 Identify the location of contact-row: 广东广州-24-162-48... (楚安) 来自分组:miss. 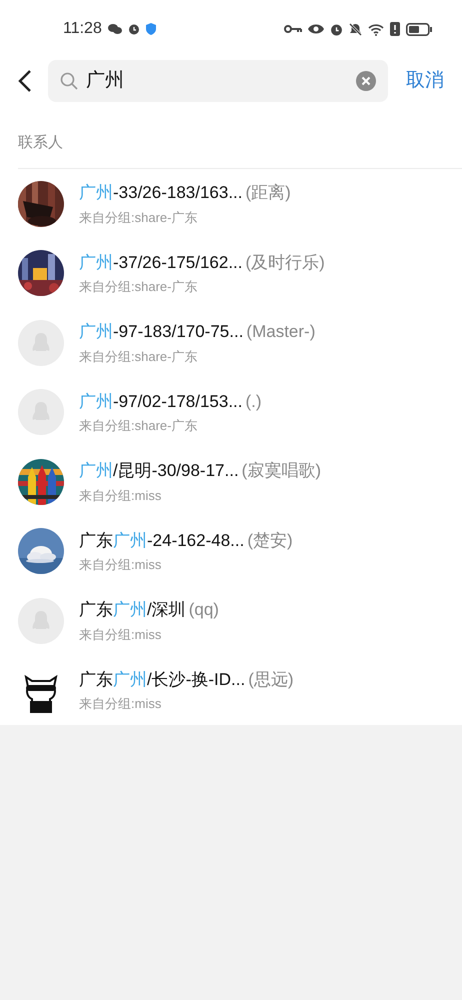
(231, 551).